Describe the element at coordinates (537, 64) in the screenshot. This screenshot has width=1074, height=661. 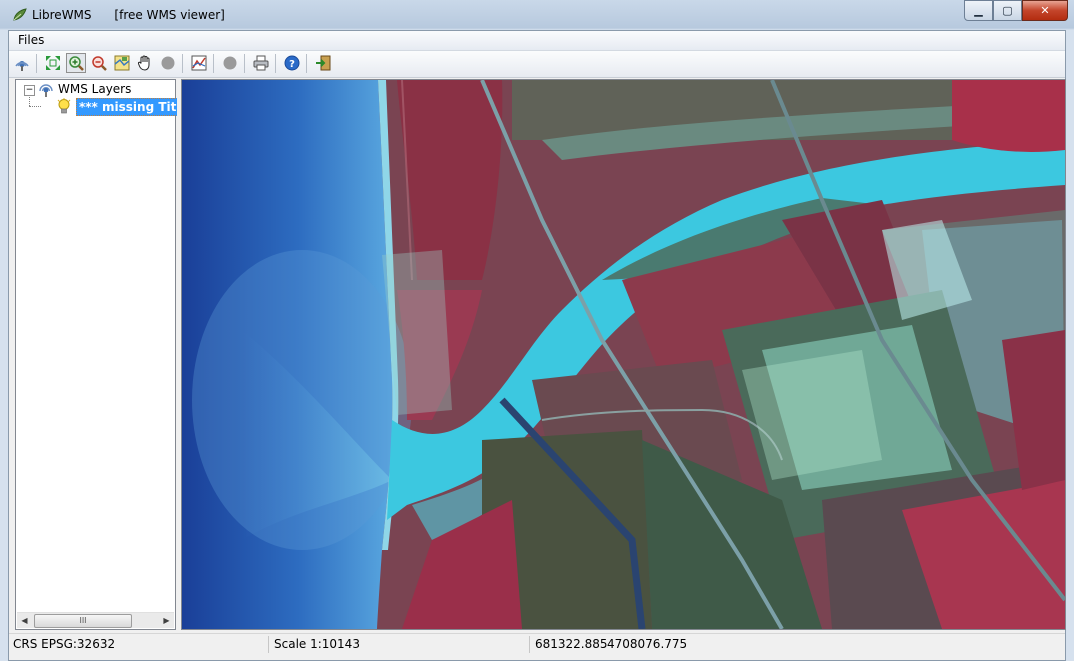
I see `toolbar: ?` at that location.